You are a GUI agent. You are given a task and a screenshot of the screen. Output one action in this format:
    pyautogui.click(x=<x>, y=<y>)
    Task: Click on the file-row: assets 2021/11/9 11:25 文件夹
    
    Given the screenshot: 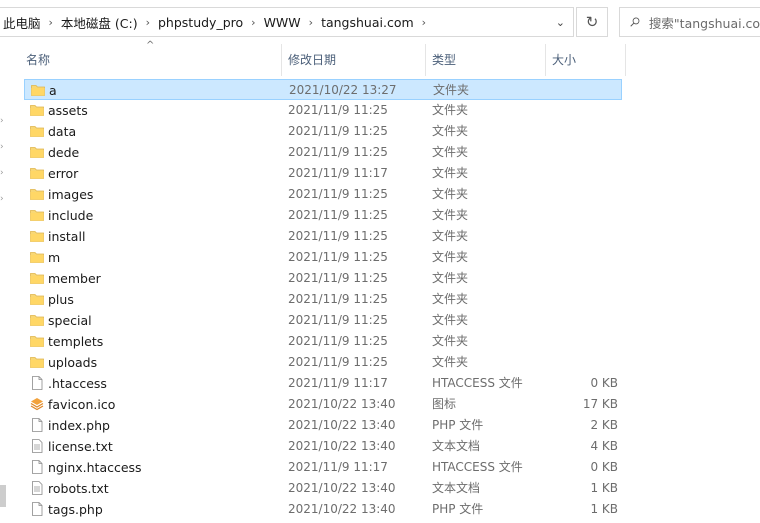 What is the action you would take?
    pyautogui.click(x=323, y=110)
    